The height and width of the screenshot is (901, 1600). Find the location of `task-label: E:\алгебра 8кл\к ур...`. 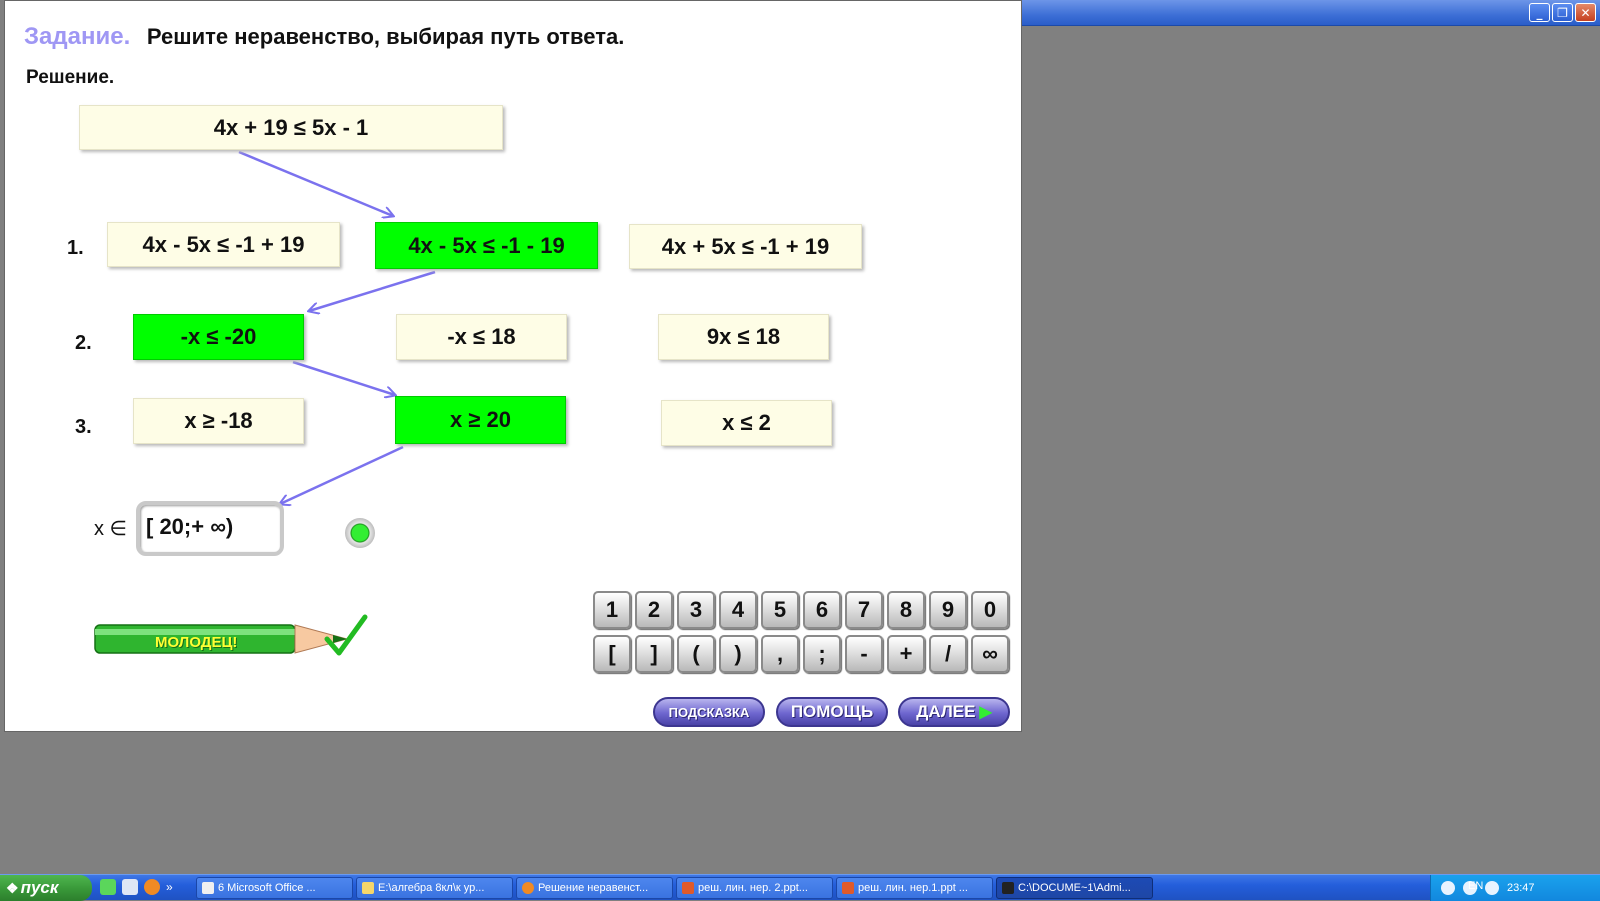

task-label: E:\алгебра 8кл\к ур... is located at coordinates (431, 888).